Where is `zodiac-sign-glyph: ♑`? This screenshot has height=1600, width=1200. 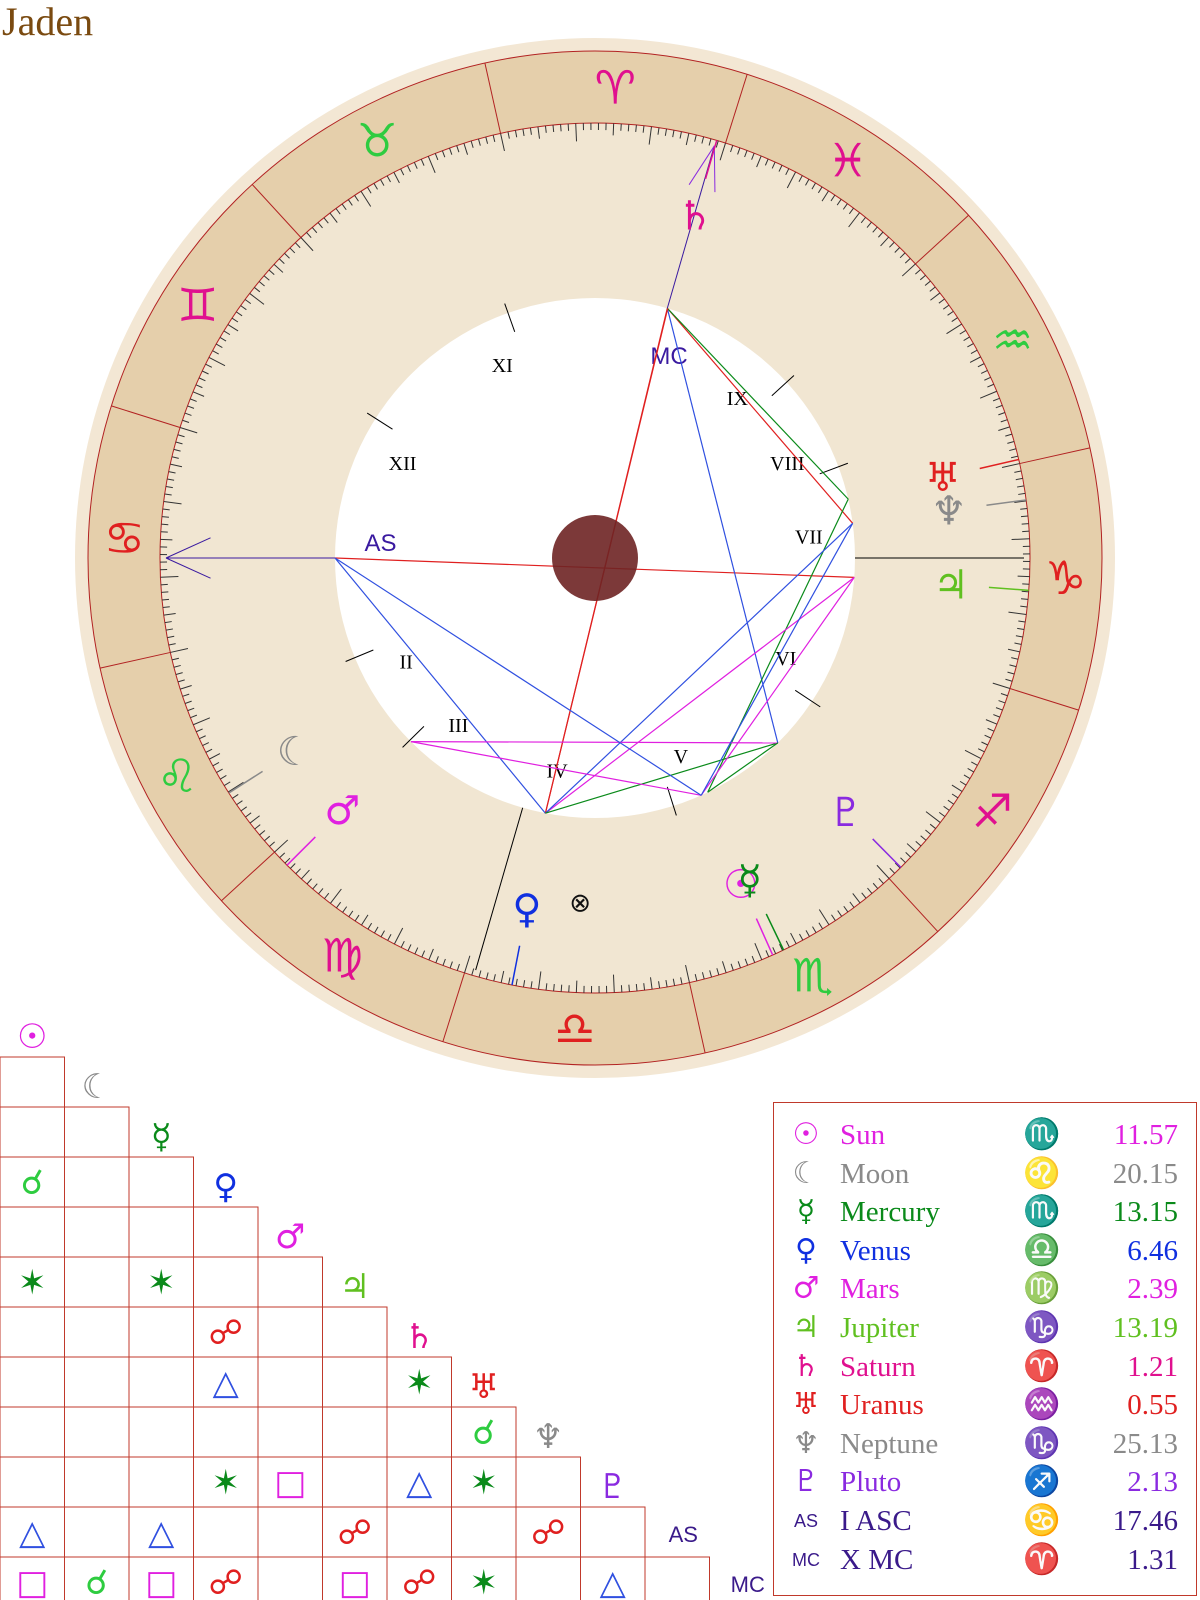 zodiac-sign-glyph: ♑ is located at coordinates (1065, 578).